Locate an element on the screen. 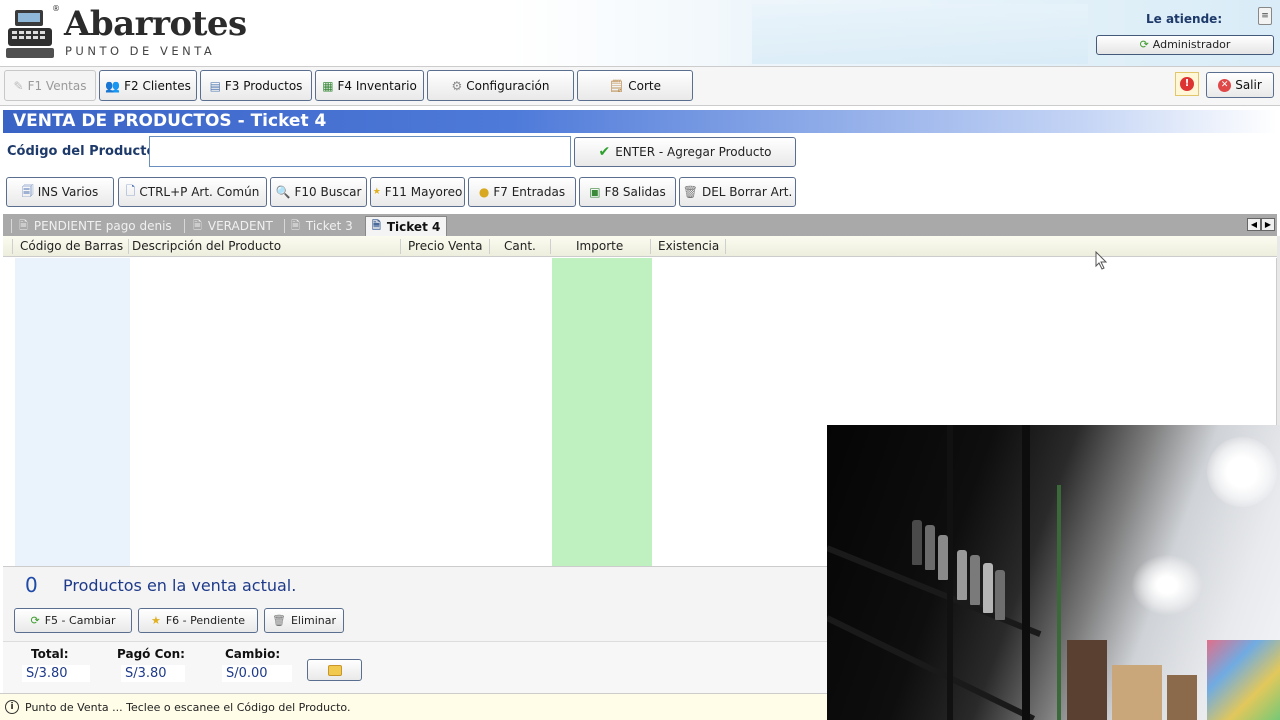 This screenshot has height=720, width=1280. user-label: Administrador is located at coordinates (1191, 44).